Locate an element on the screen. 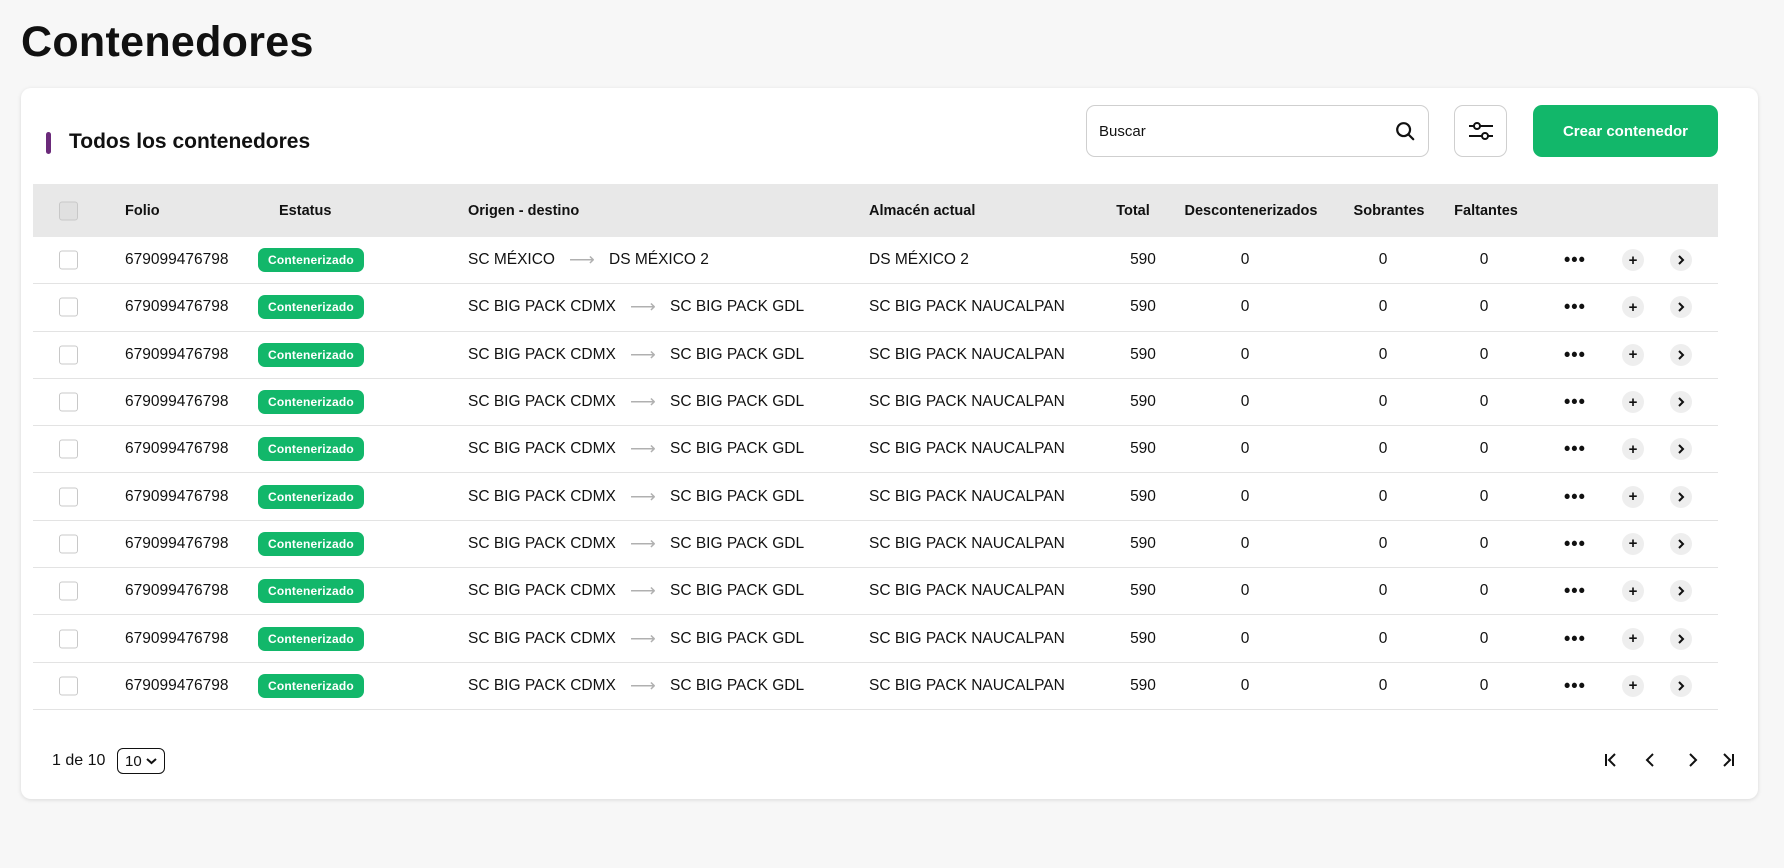 The image size is (1784, 868). column-total: Total is located at coordinates (1133, 211).